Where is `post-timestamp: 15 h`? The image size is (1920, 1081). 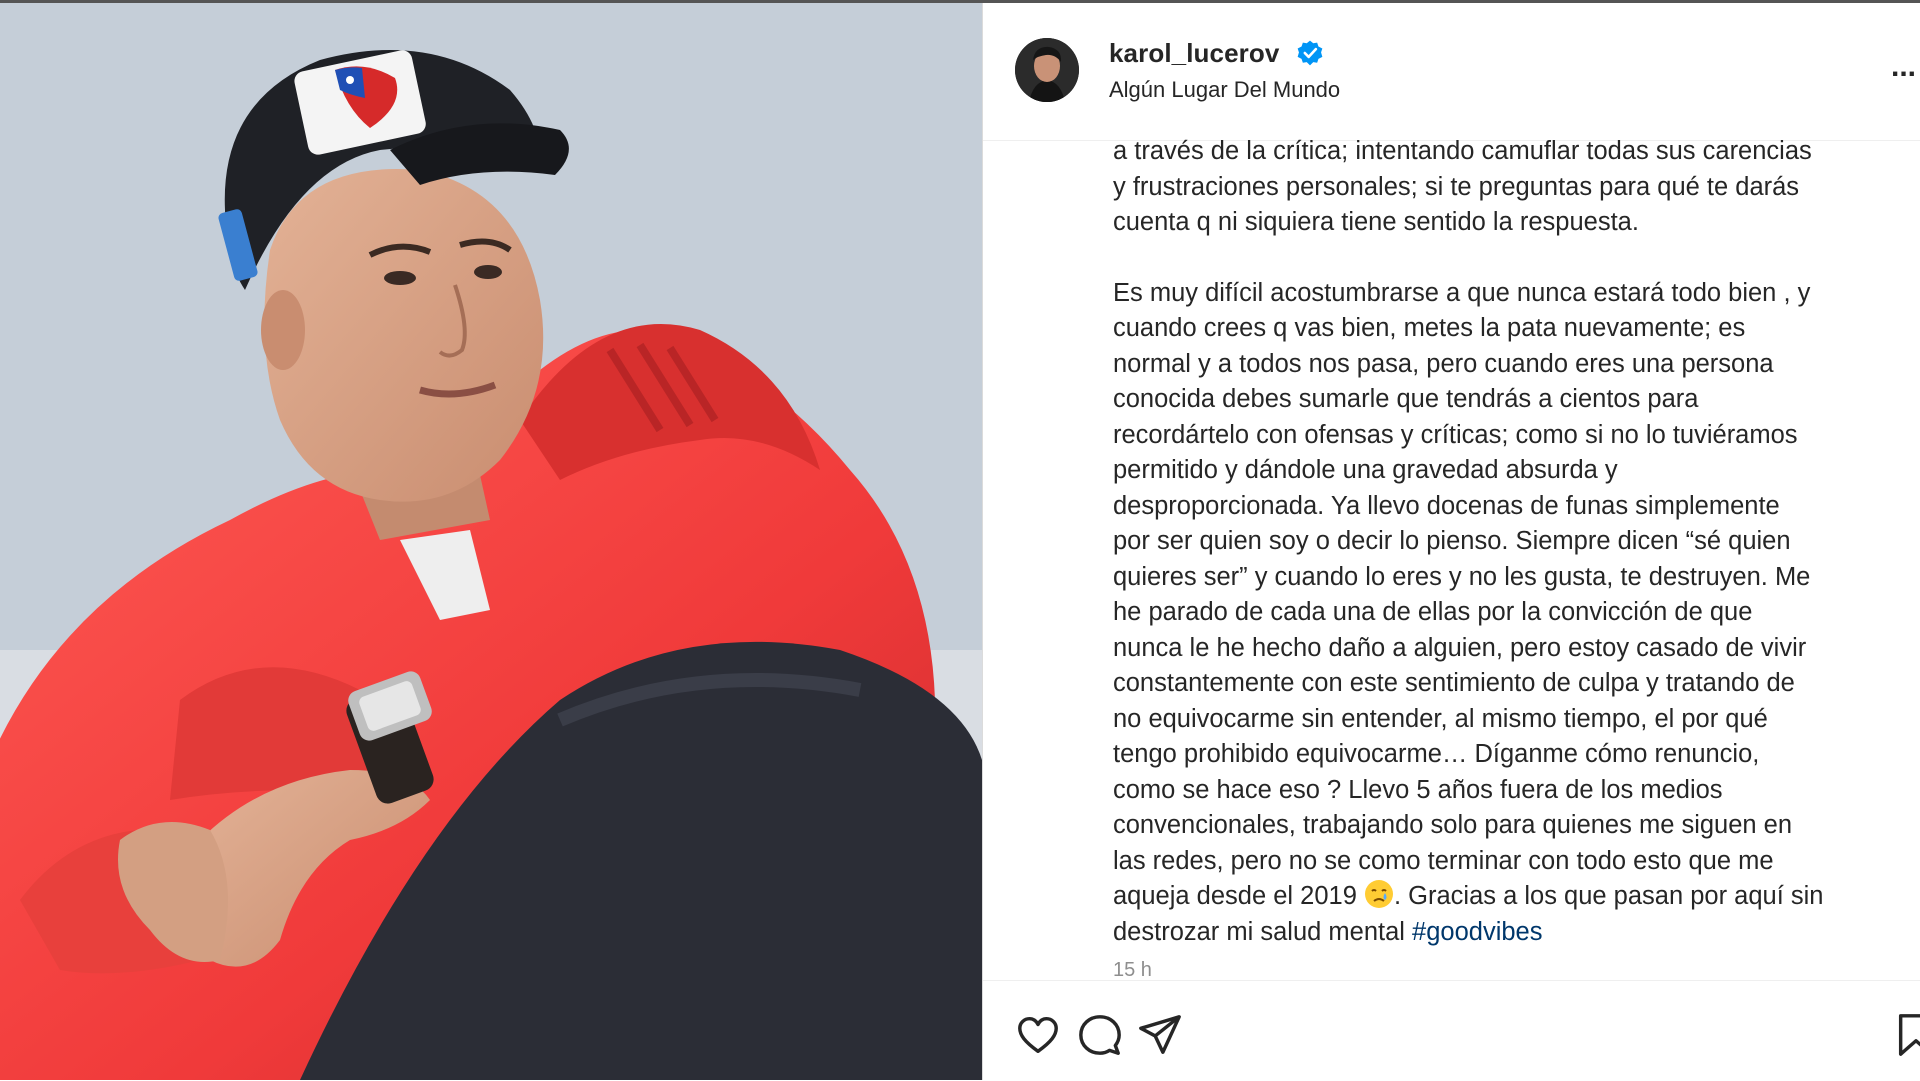 post-timestamp: 15 h is located at coordinates (1513, 968).